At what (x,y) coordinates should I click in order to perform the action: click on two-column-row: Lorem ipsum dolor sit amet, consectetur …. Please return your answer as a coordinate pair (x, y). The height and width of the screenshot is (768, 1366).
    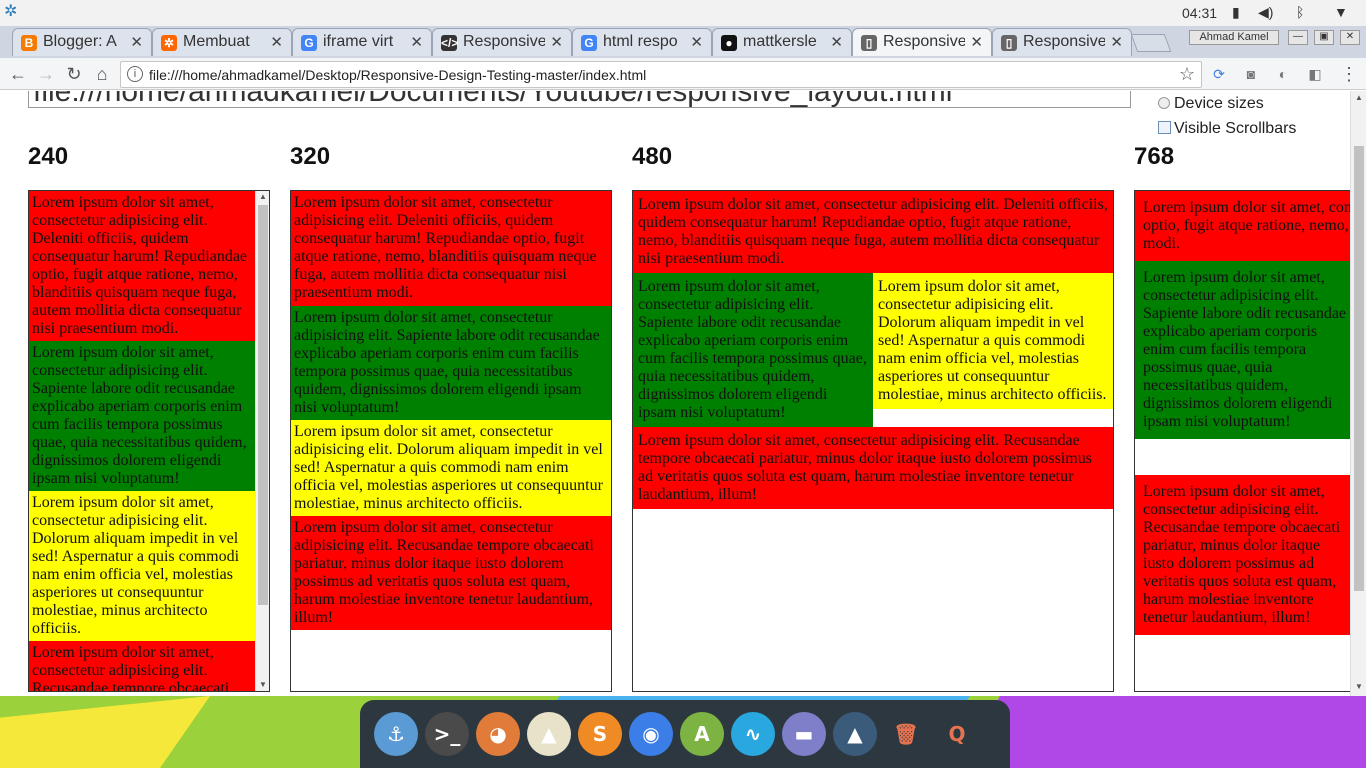
    Looking at the image, I should click on (873, 350).